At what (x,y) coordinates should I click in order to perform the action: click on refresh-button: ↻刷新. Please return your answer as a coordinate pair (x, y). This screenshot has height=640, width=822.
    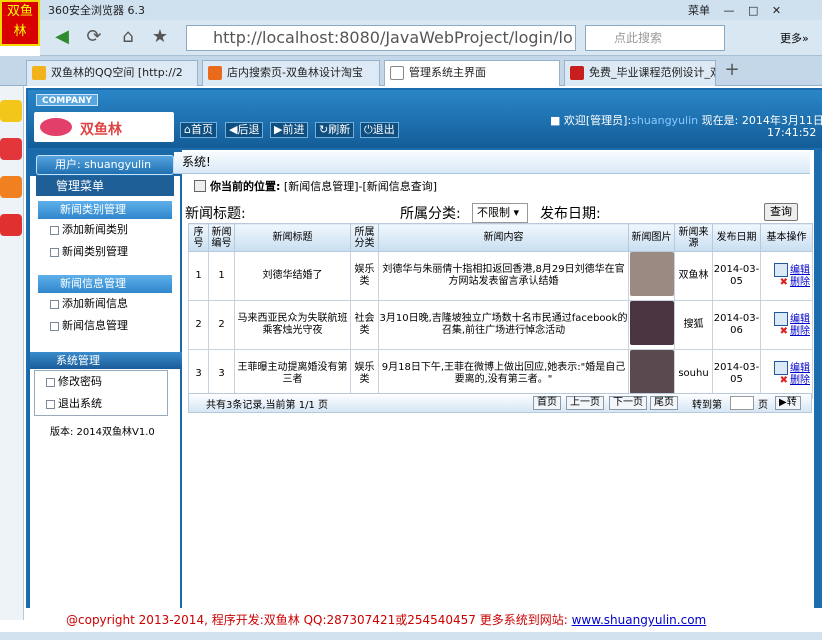
    Looking at the image, I should click on (335, 130).